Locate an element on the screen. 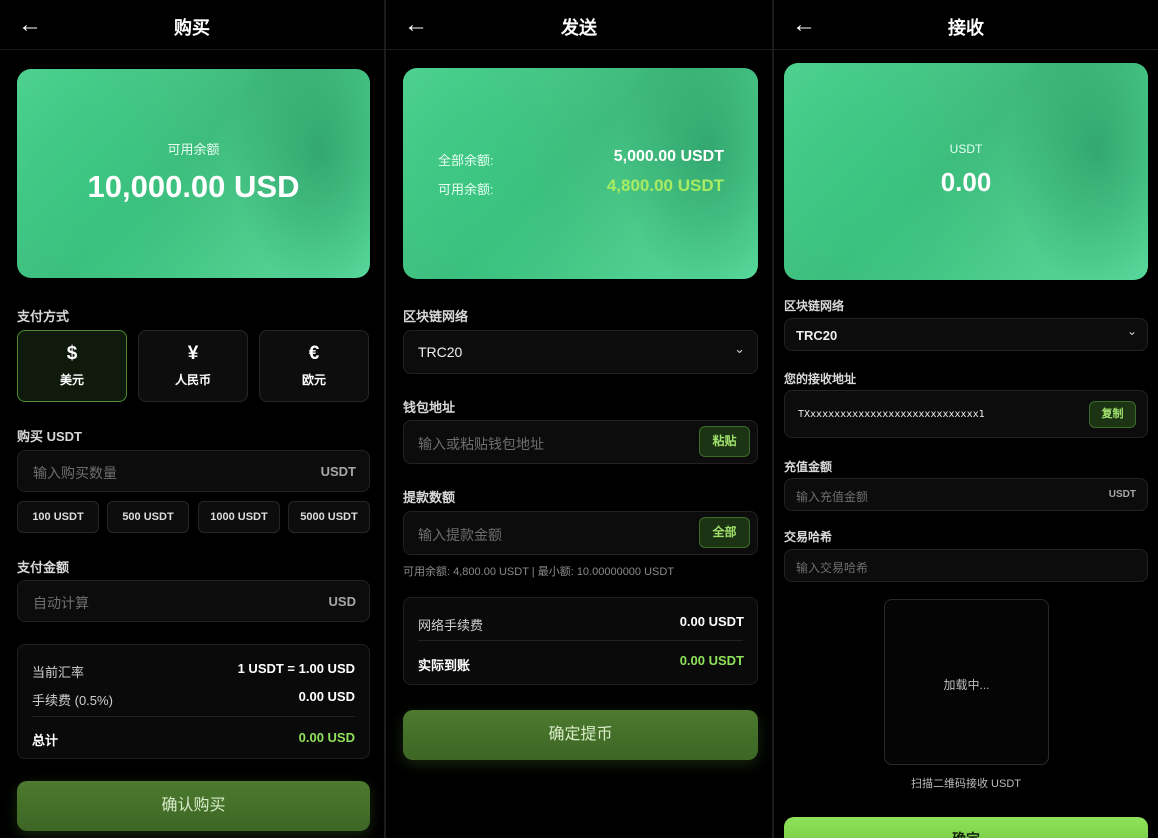 Image resolution: width=1158 pixels, height=838 pixels. pay-method-usd-button: $ 美元 is located at coordinates (72, 366).